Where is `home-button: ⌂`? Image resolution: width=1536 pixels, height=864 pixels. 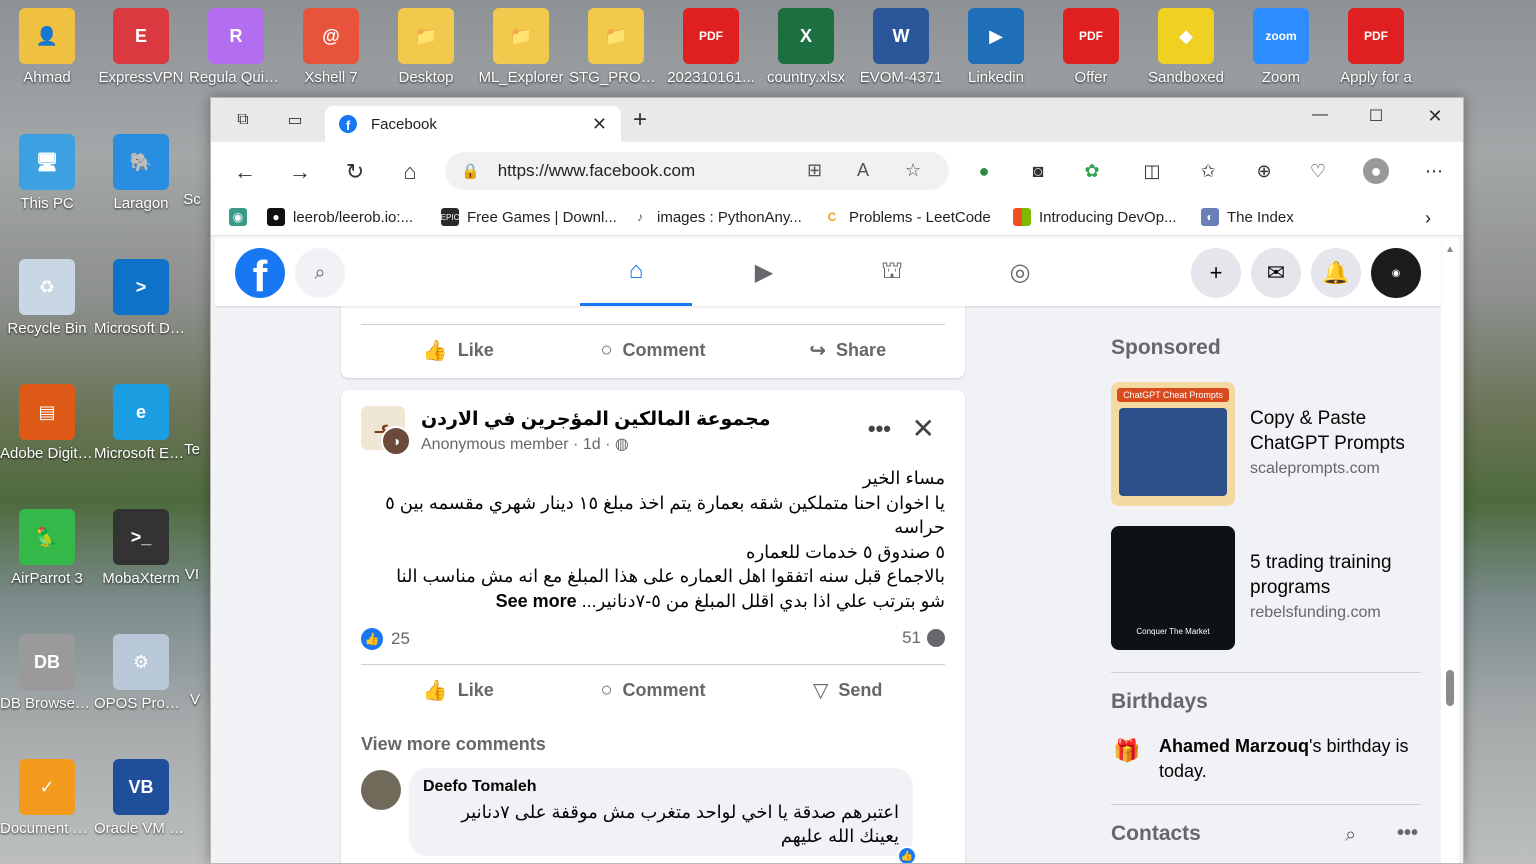
home-button: ⌂ is located at coordinates (410, 172).